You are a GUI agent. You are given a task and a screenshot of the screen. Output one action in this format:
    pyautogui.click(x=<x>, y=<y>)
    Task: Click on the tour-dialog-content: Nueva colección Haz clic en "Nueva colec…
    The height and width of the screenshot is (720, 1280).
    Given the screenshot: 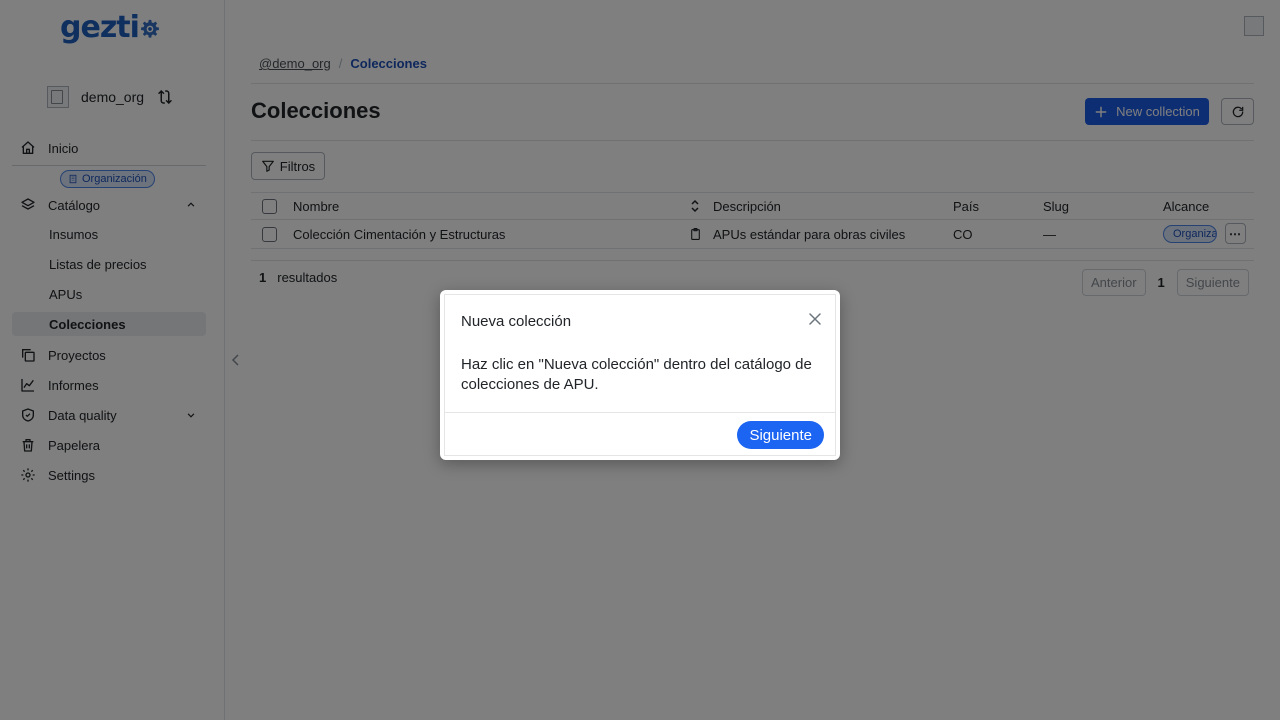 What is the action you would take?
    pyautogui.click(x=640, y=375)
    